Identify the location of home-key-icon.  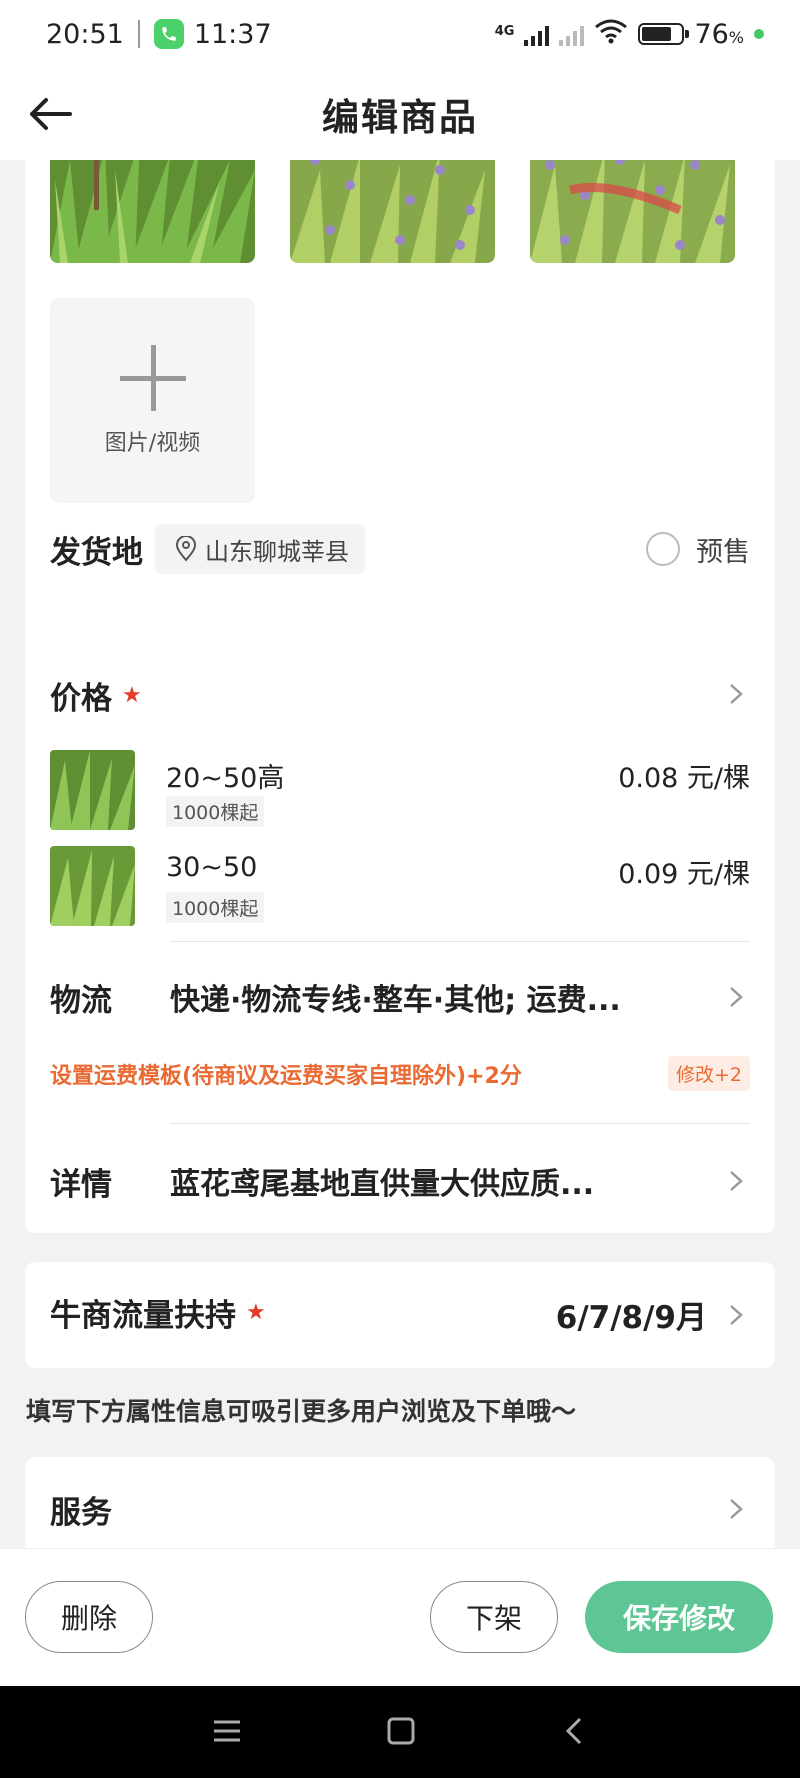
(401, 1731).